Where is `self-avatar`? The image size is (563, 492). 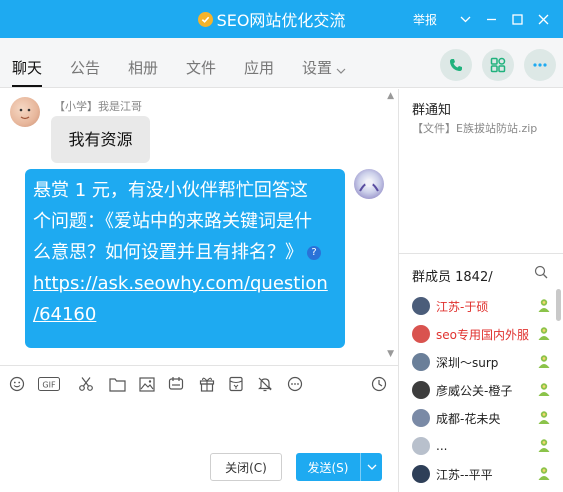 self-avatar is located at coordinates (369, 184).